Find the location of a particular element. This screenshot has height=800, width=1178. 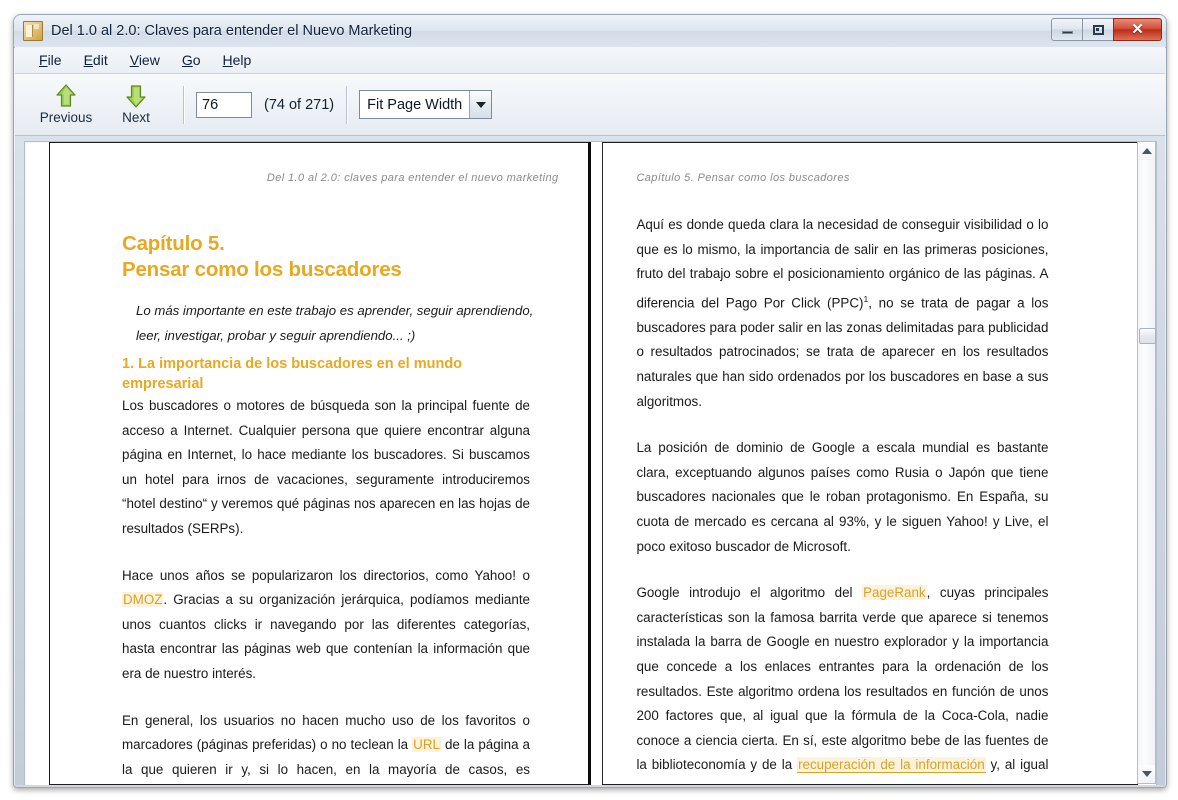

link-recuperacion-informacion: recuperación de la información is located at coordinates (891, 765).